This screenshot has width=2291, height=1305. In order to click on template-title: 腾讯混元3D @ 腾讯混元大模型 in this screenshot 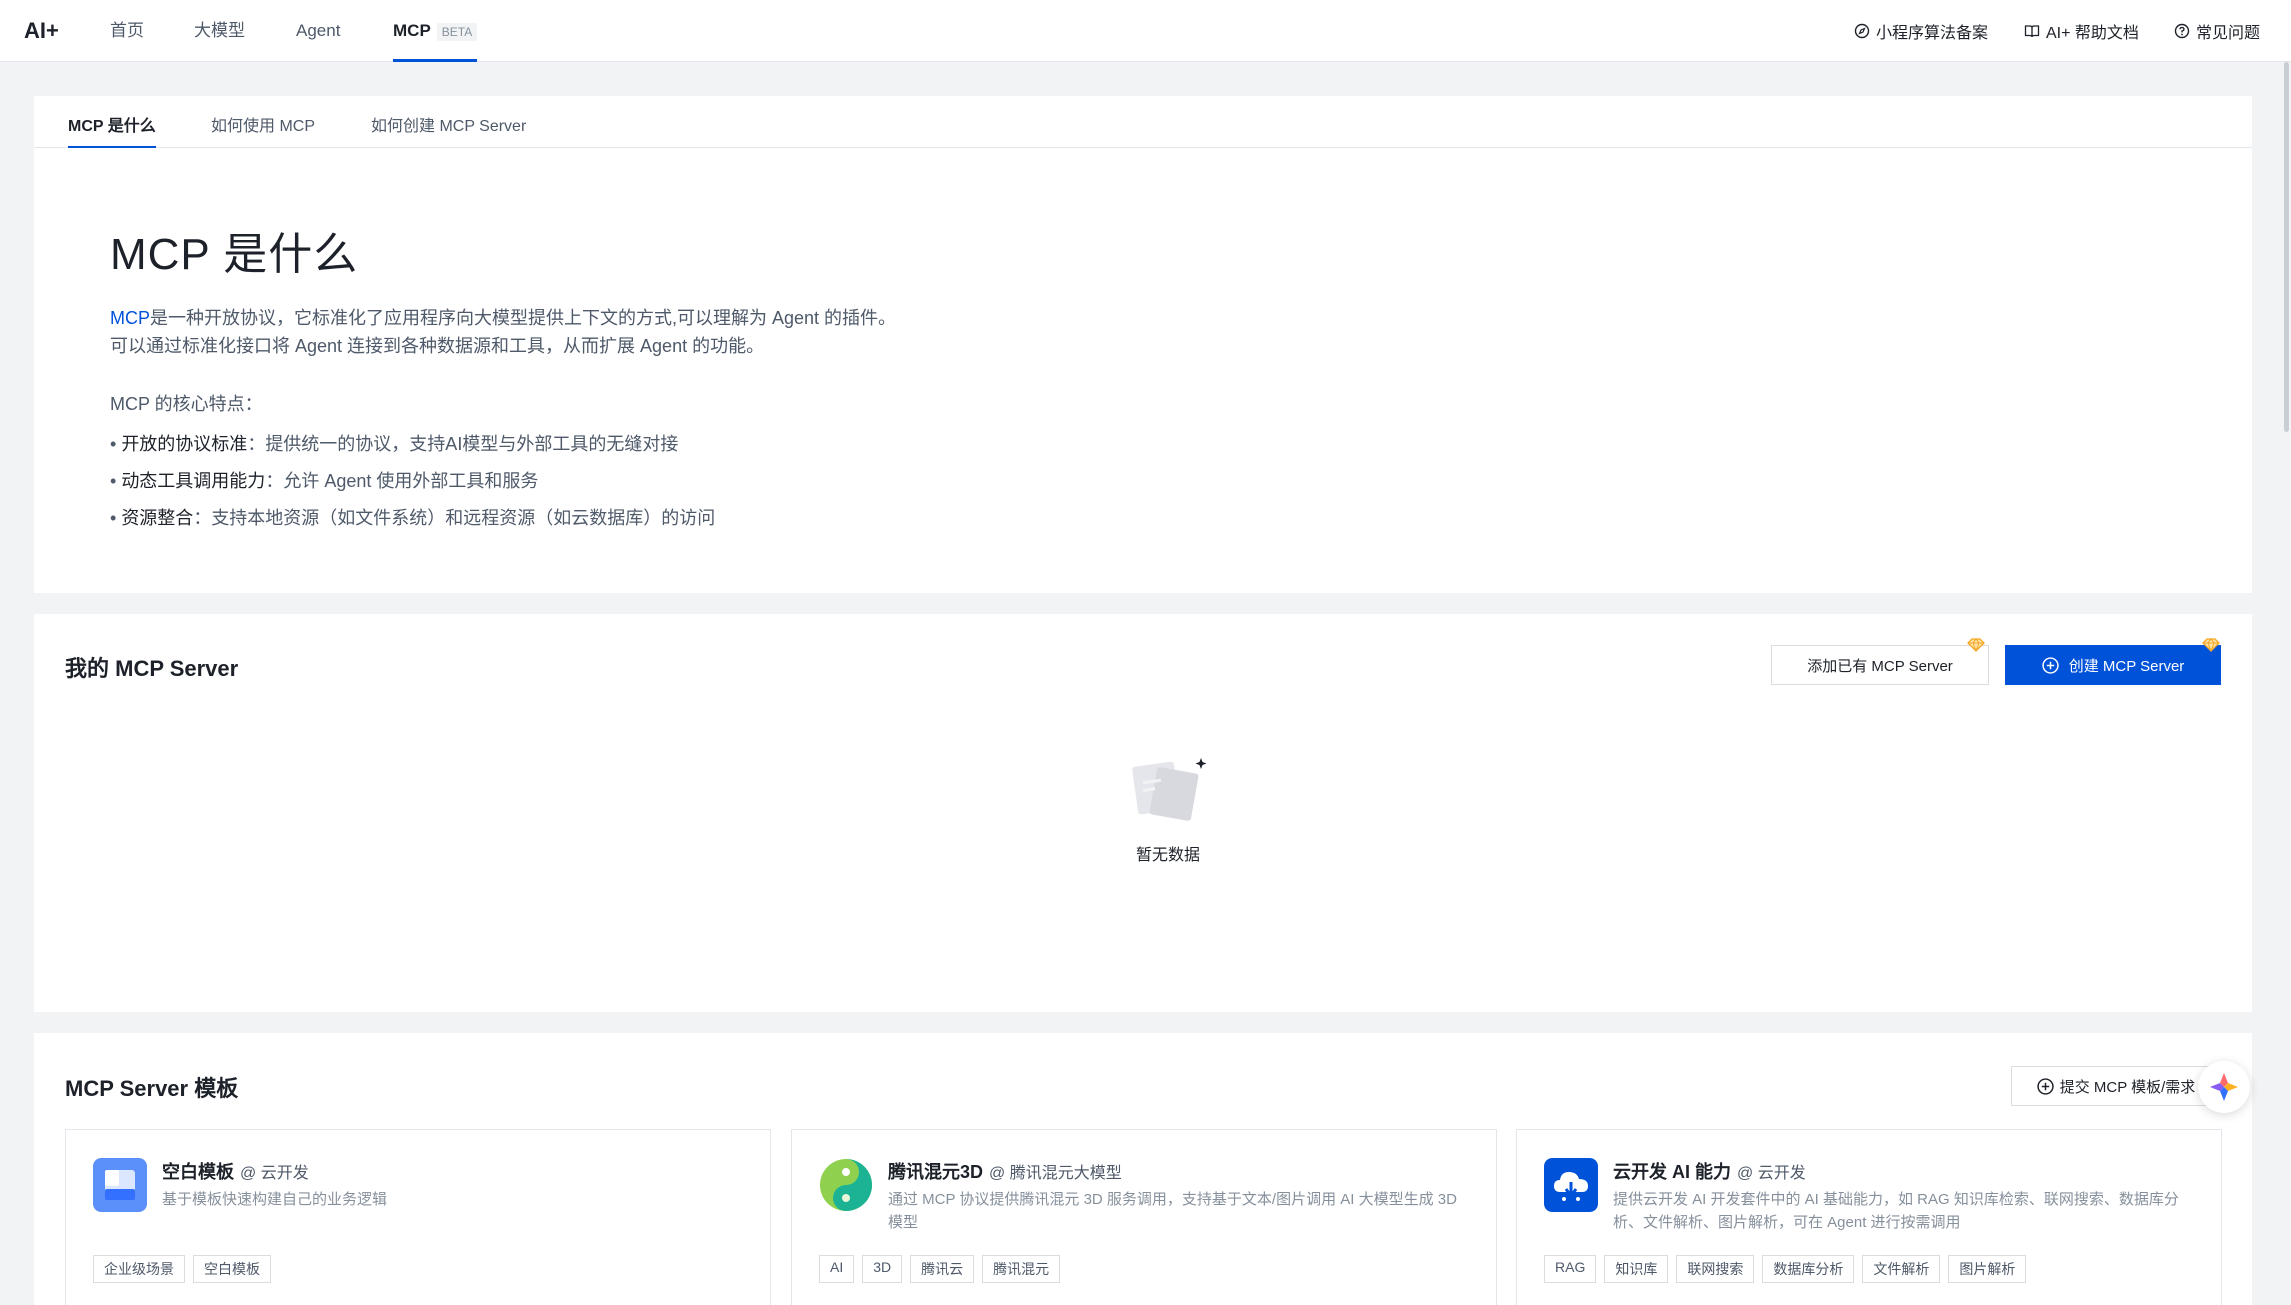, I will do `click(1005, 1171)`.